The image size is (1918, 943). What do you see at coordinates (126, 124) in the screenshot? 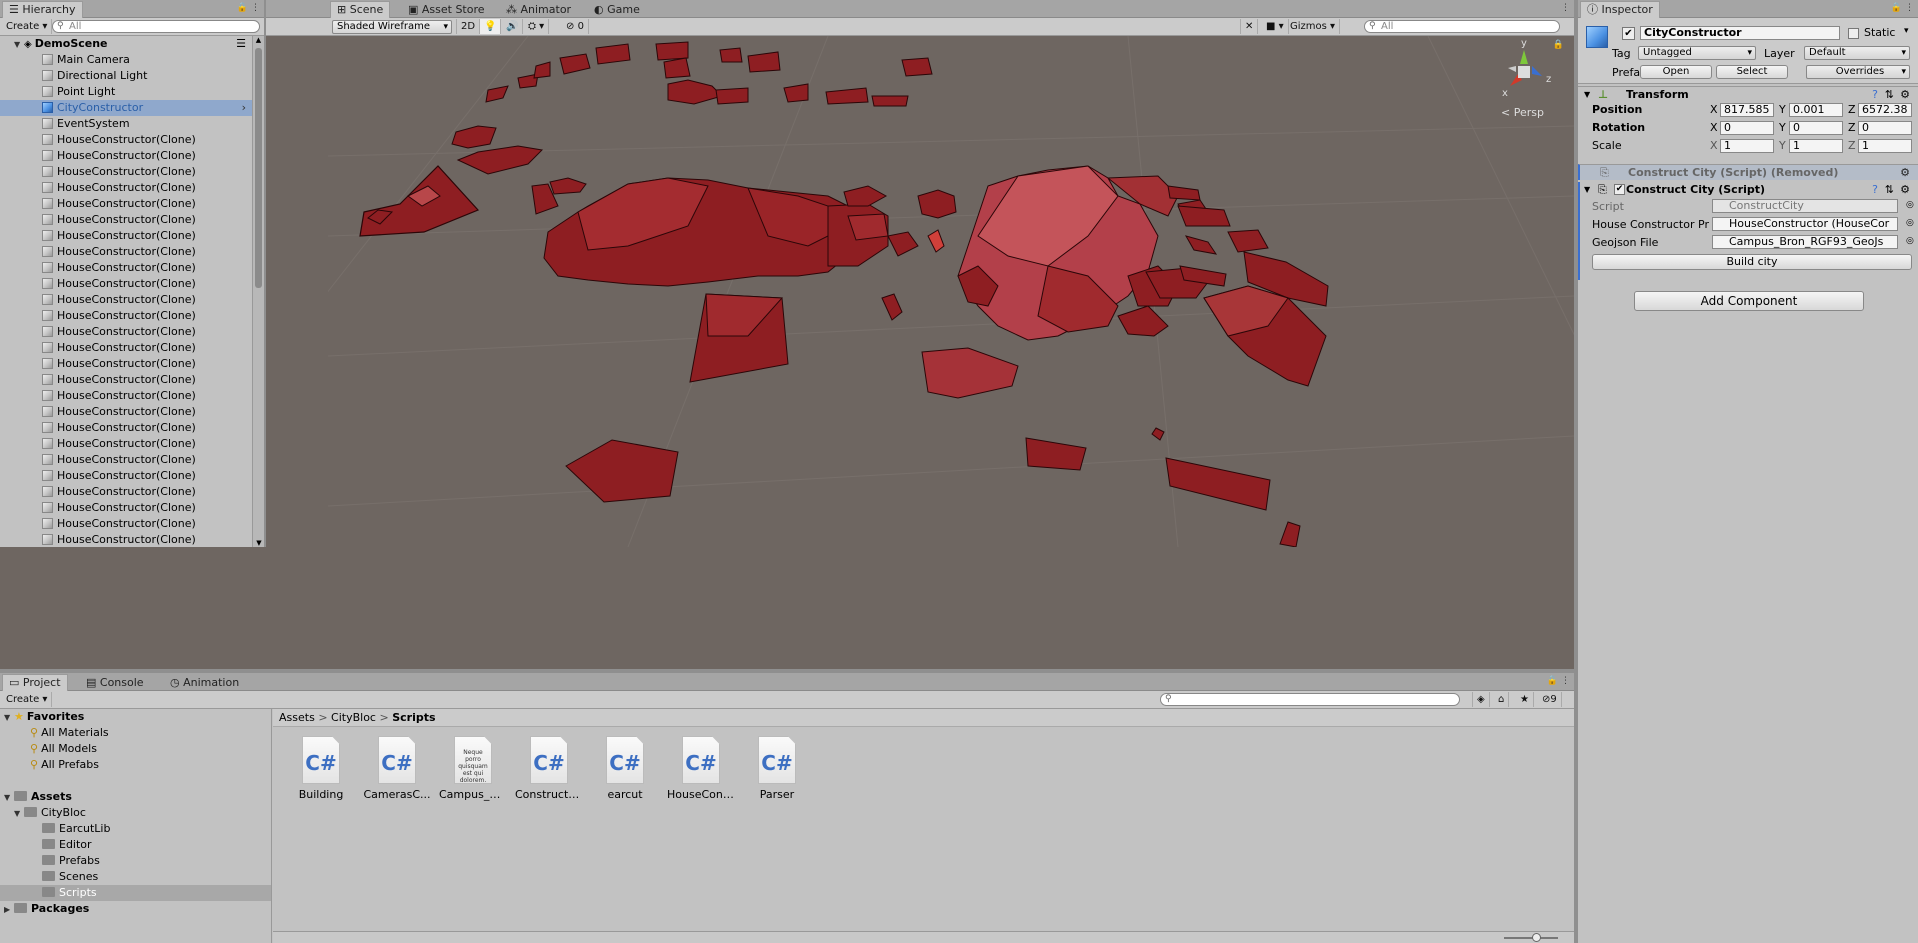
I see `hierarchy-item: EventSystem` at bounding box center [126, 124].